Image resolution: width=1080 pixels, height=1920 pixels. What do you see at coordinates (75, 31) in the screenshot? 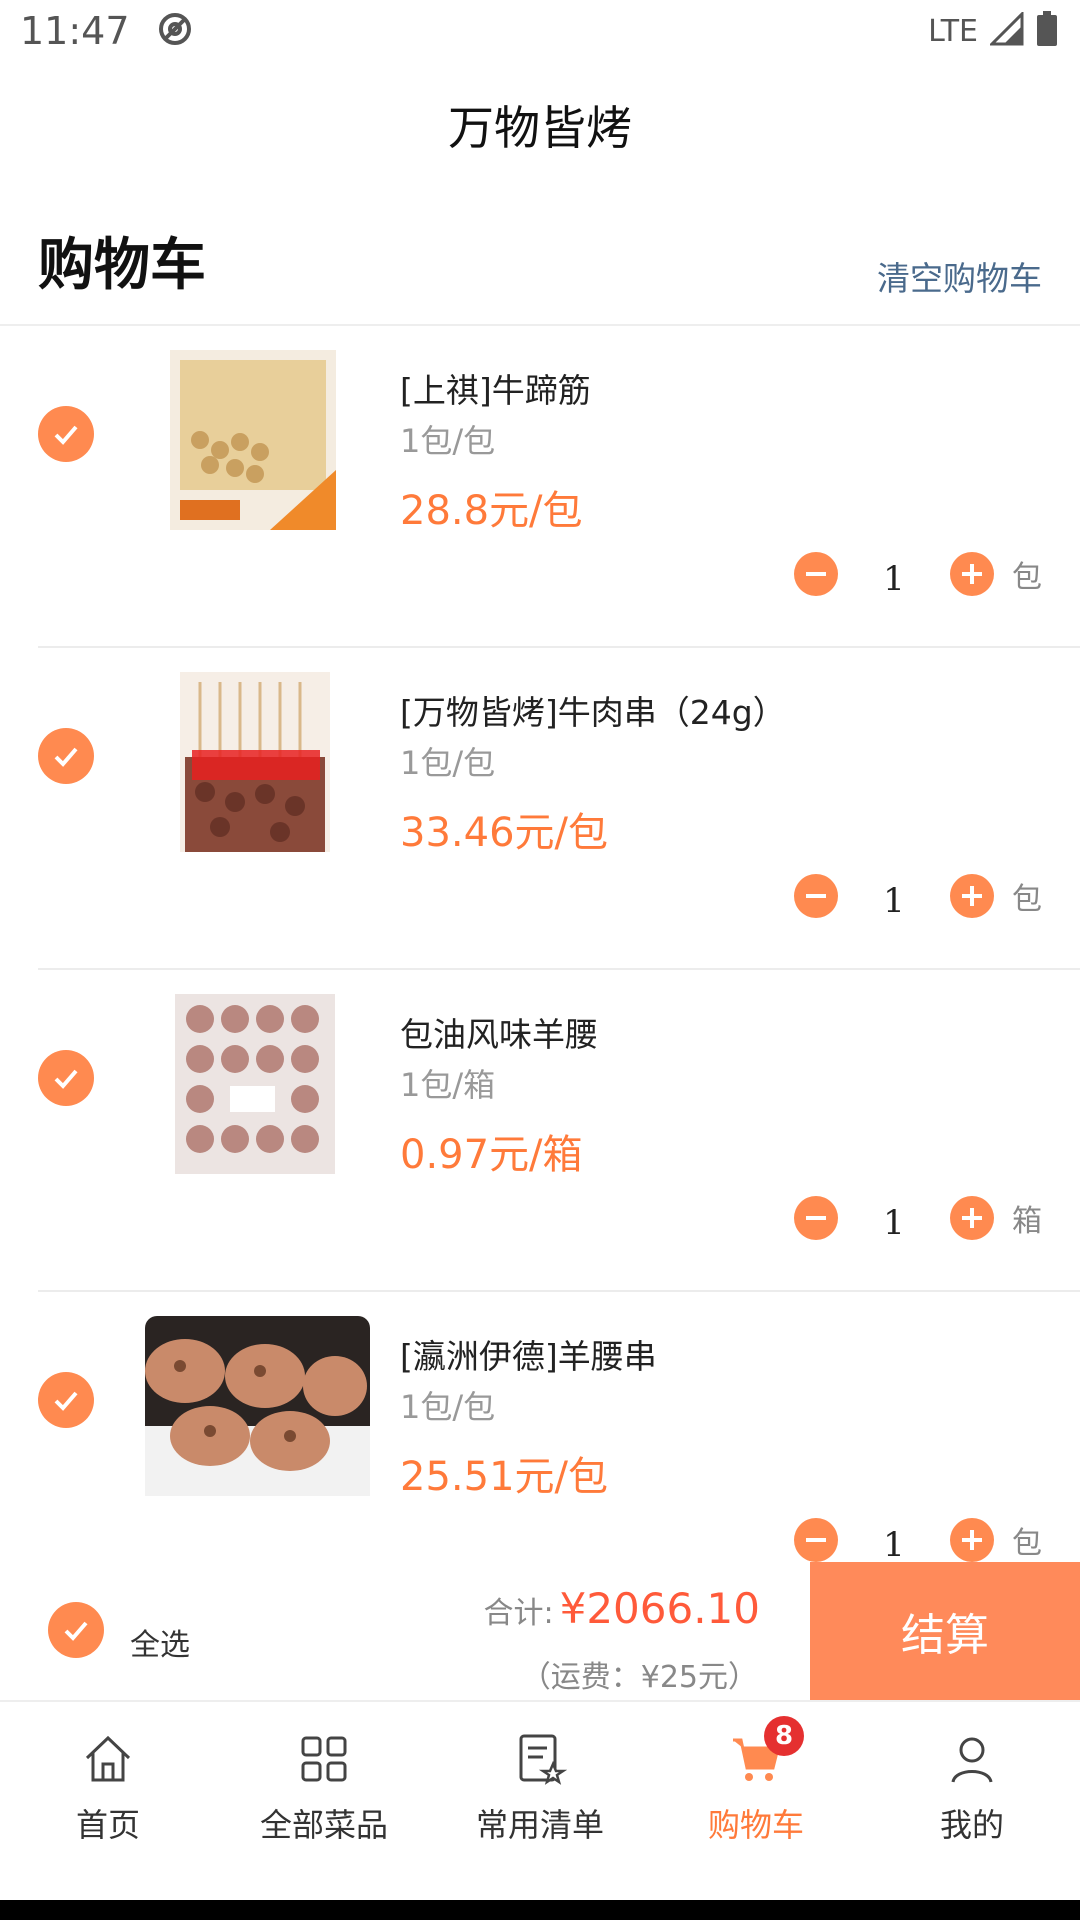
I see `status-time: 11:47` at bounding box center [75, 31].